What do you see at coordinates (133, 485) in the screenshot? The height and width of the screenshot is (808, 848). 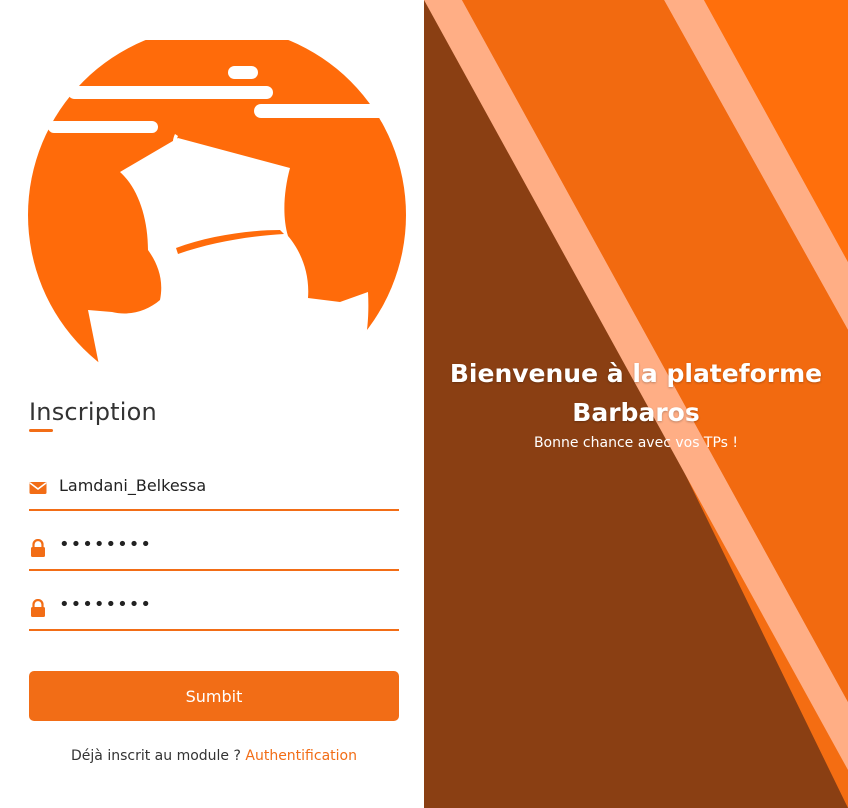 I see `username-value: Lamdani_Belkessa` at bounding box center [133, 485].